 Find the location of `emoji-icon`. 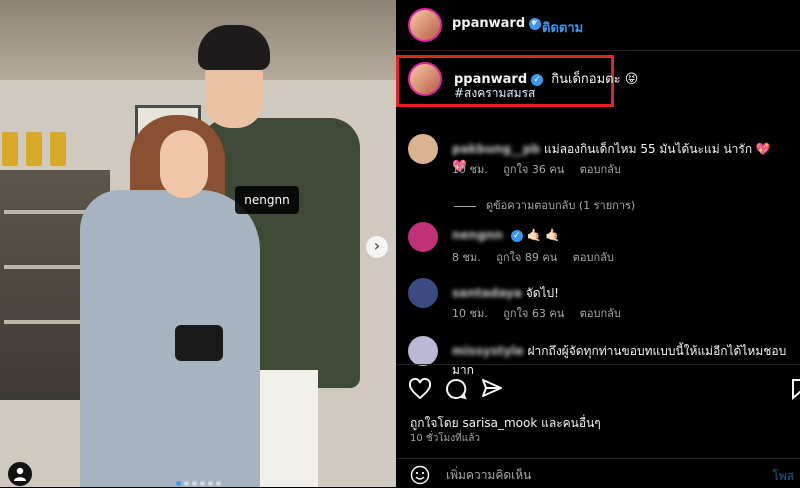

emoji-icon is located at coordinates (420, 475).